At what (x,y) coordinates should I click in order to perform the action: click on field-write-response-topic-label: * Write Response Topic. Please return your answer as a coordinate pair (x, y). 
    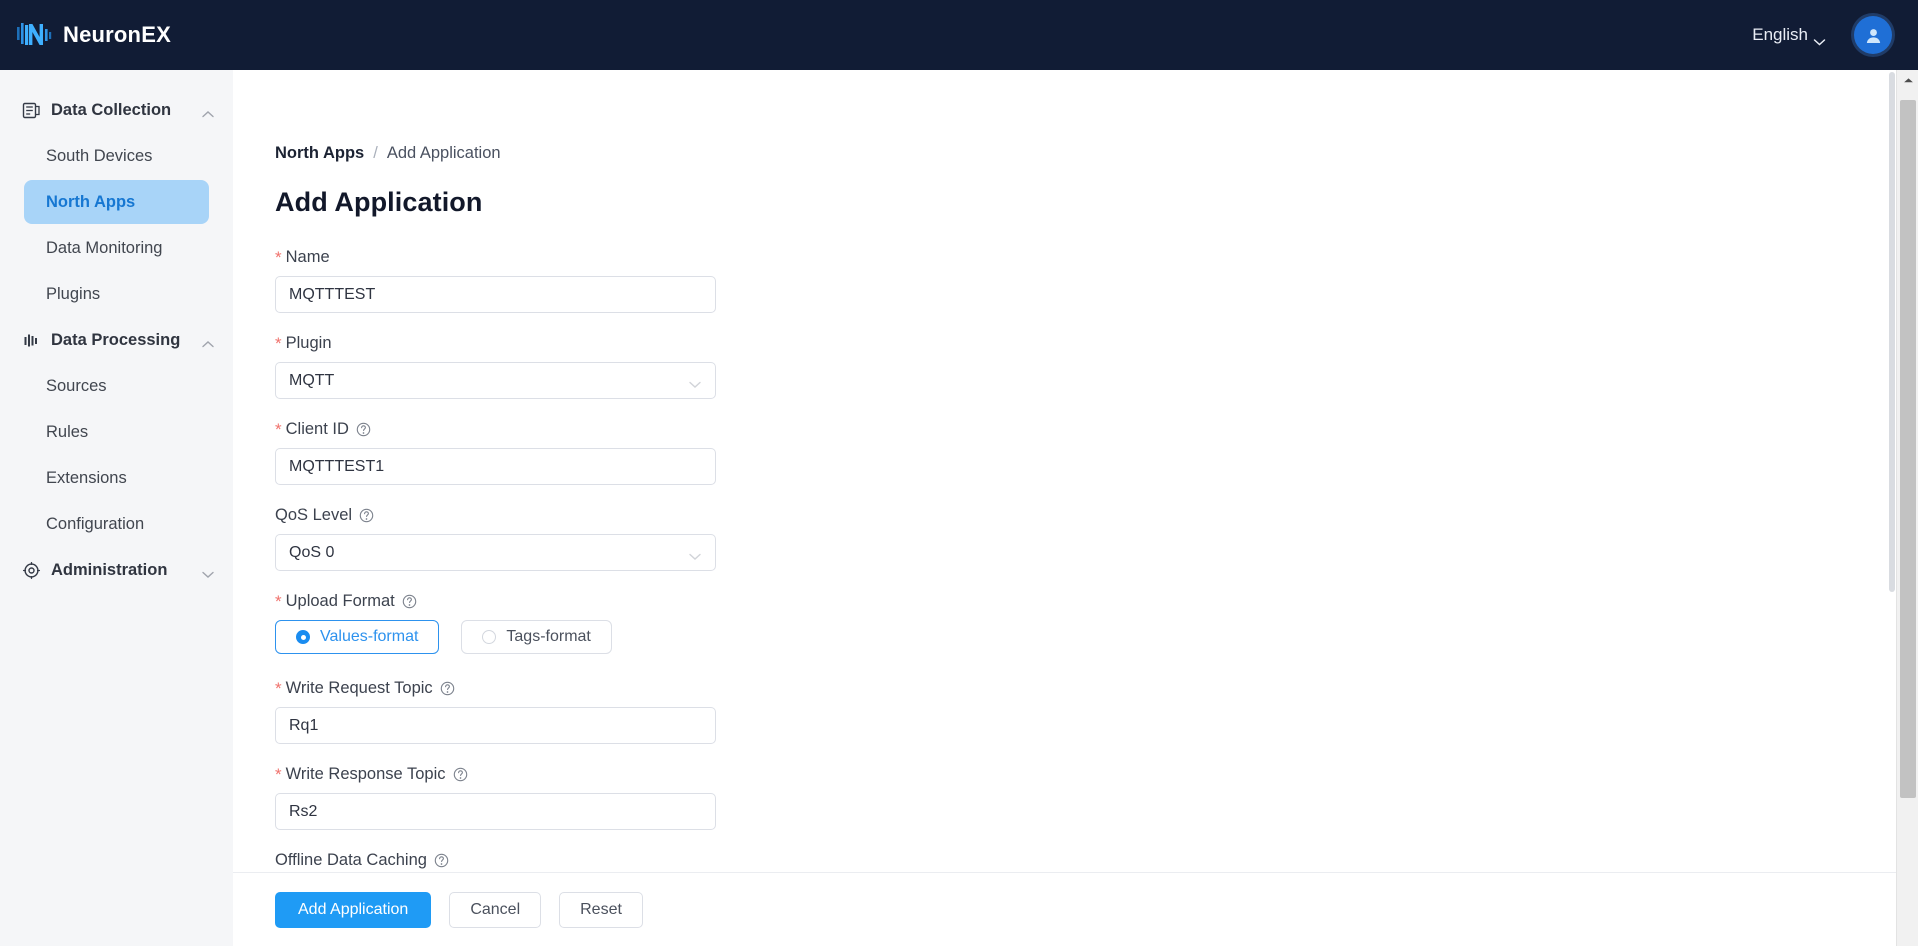
    Looking at the image, I should click on (505, 774).